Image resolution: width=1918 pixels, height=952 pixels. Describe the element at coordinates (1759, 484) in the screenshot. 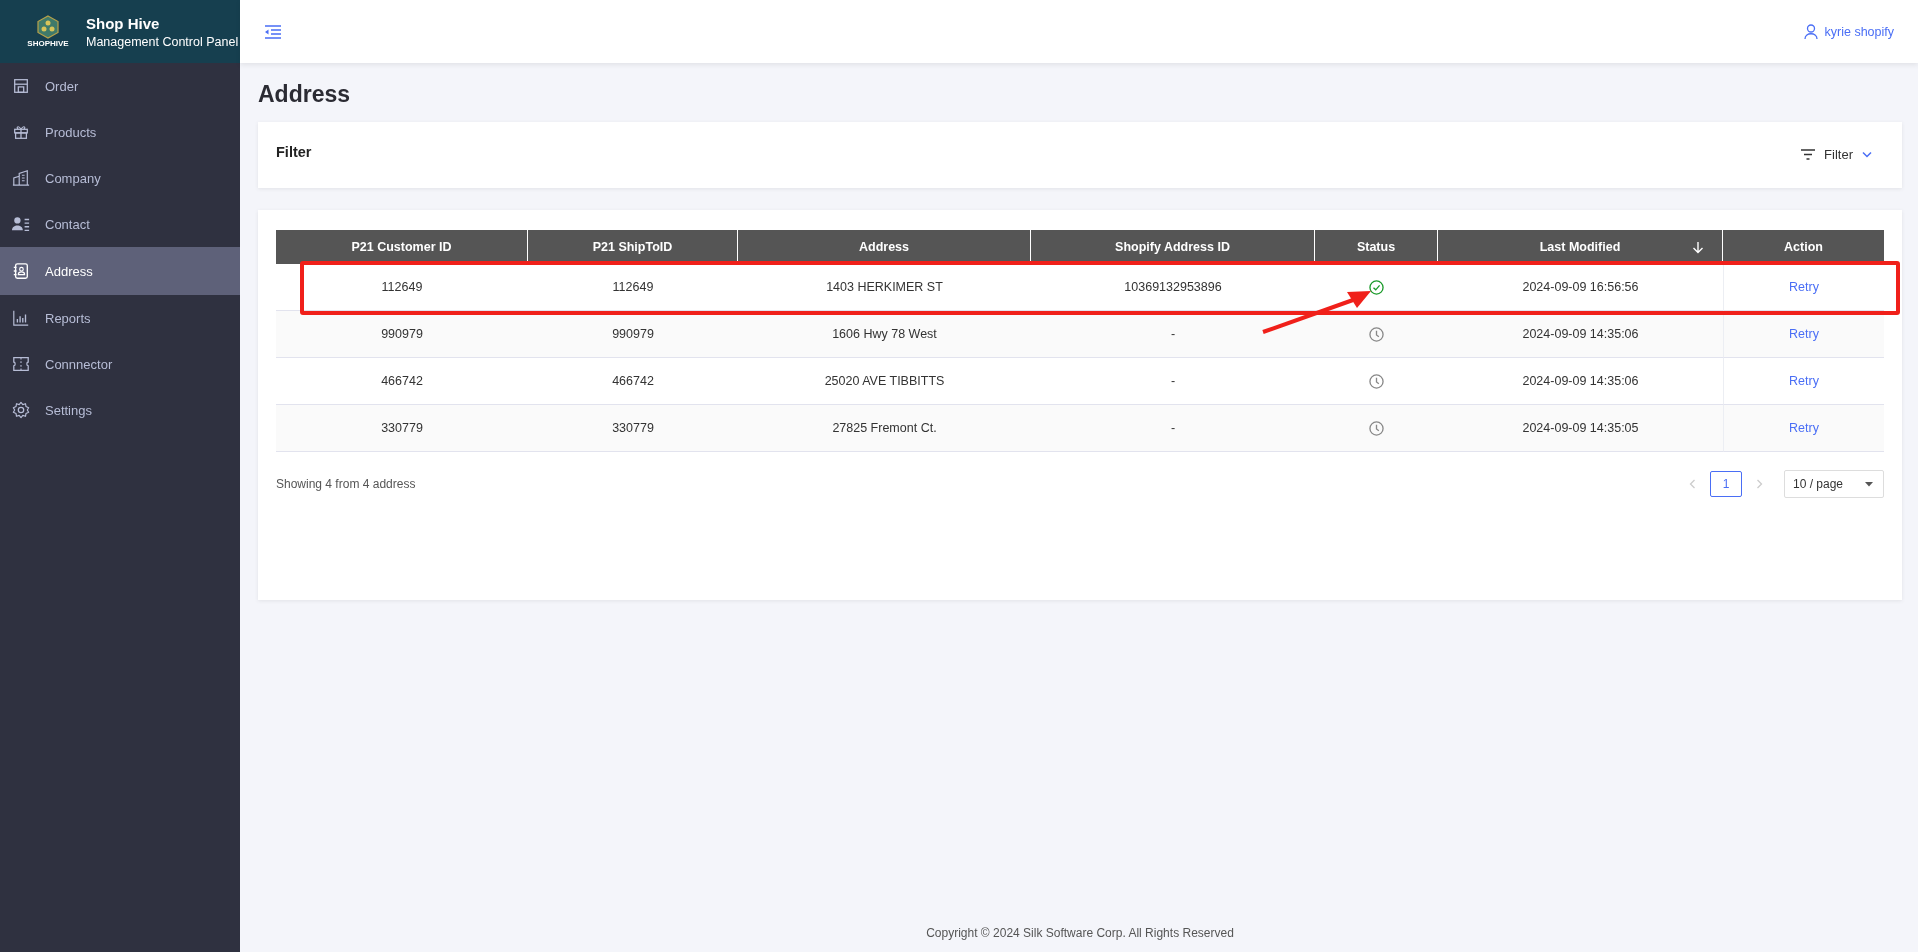

I see `next-page-icon` at that location.